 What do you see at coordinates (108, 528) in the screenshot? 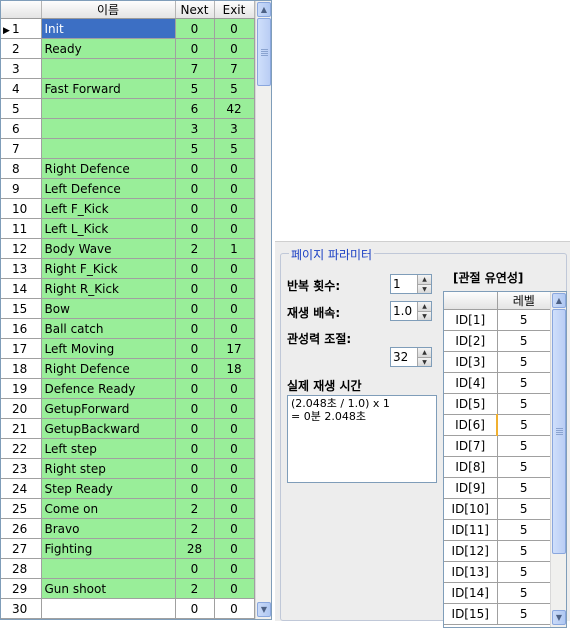
I see `motion-name-cell: Bravo` at bounding box center [108, 528].